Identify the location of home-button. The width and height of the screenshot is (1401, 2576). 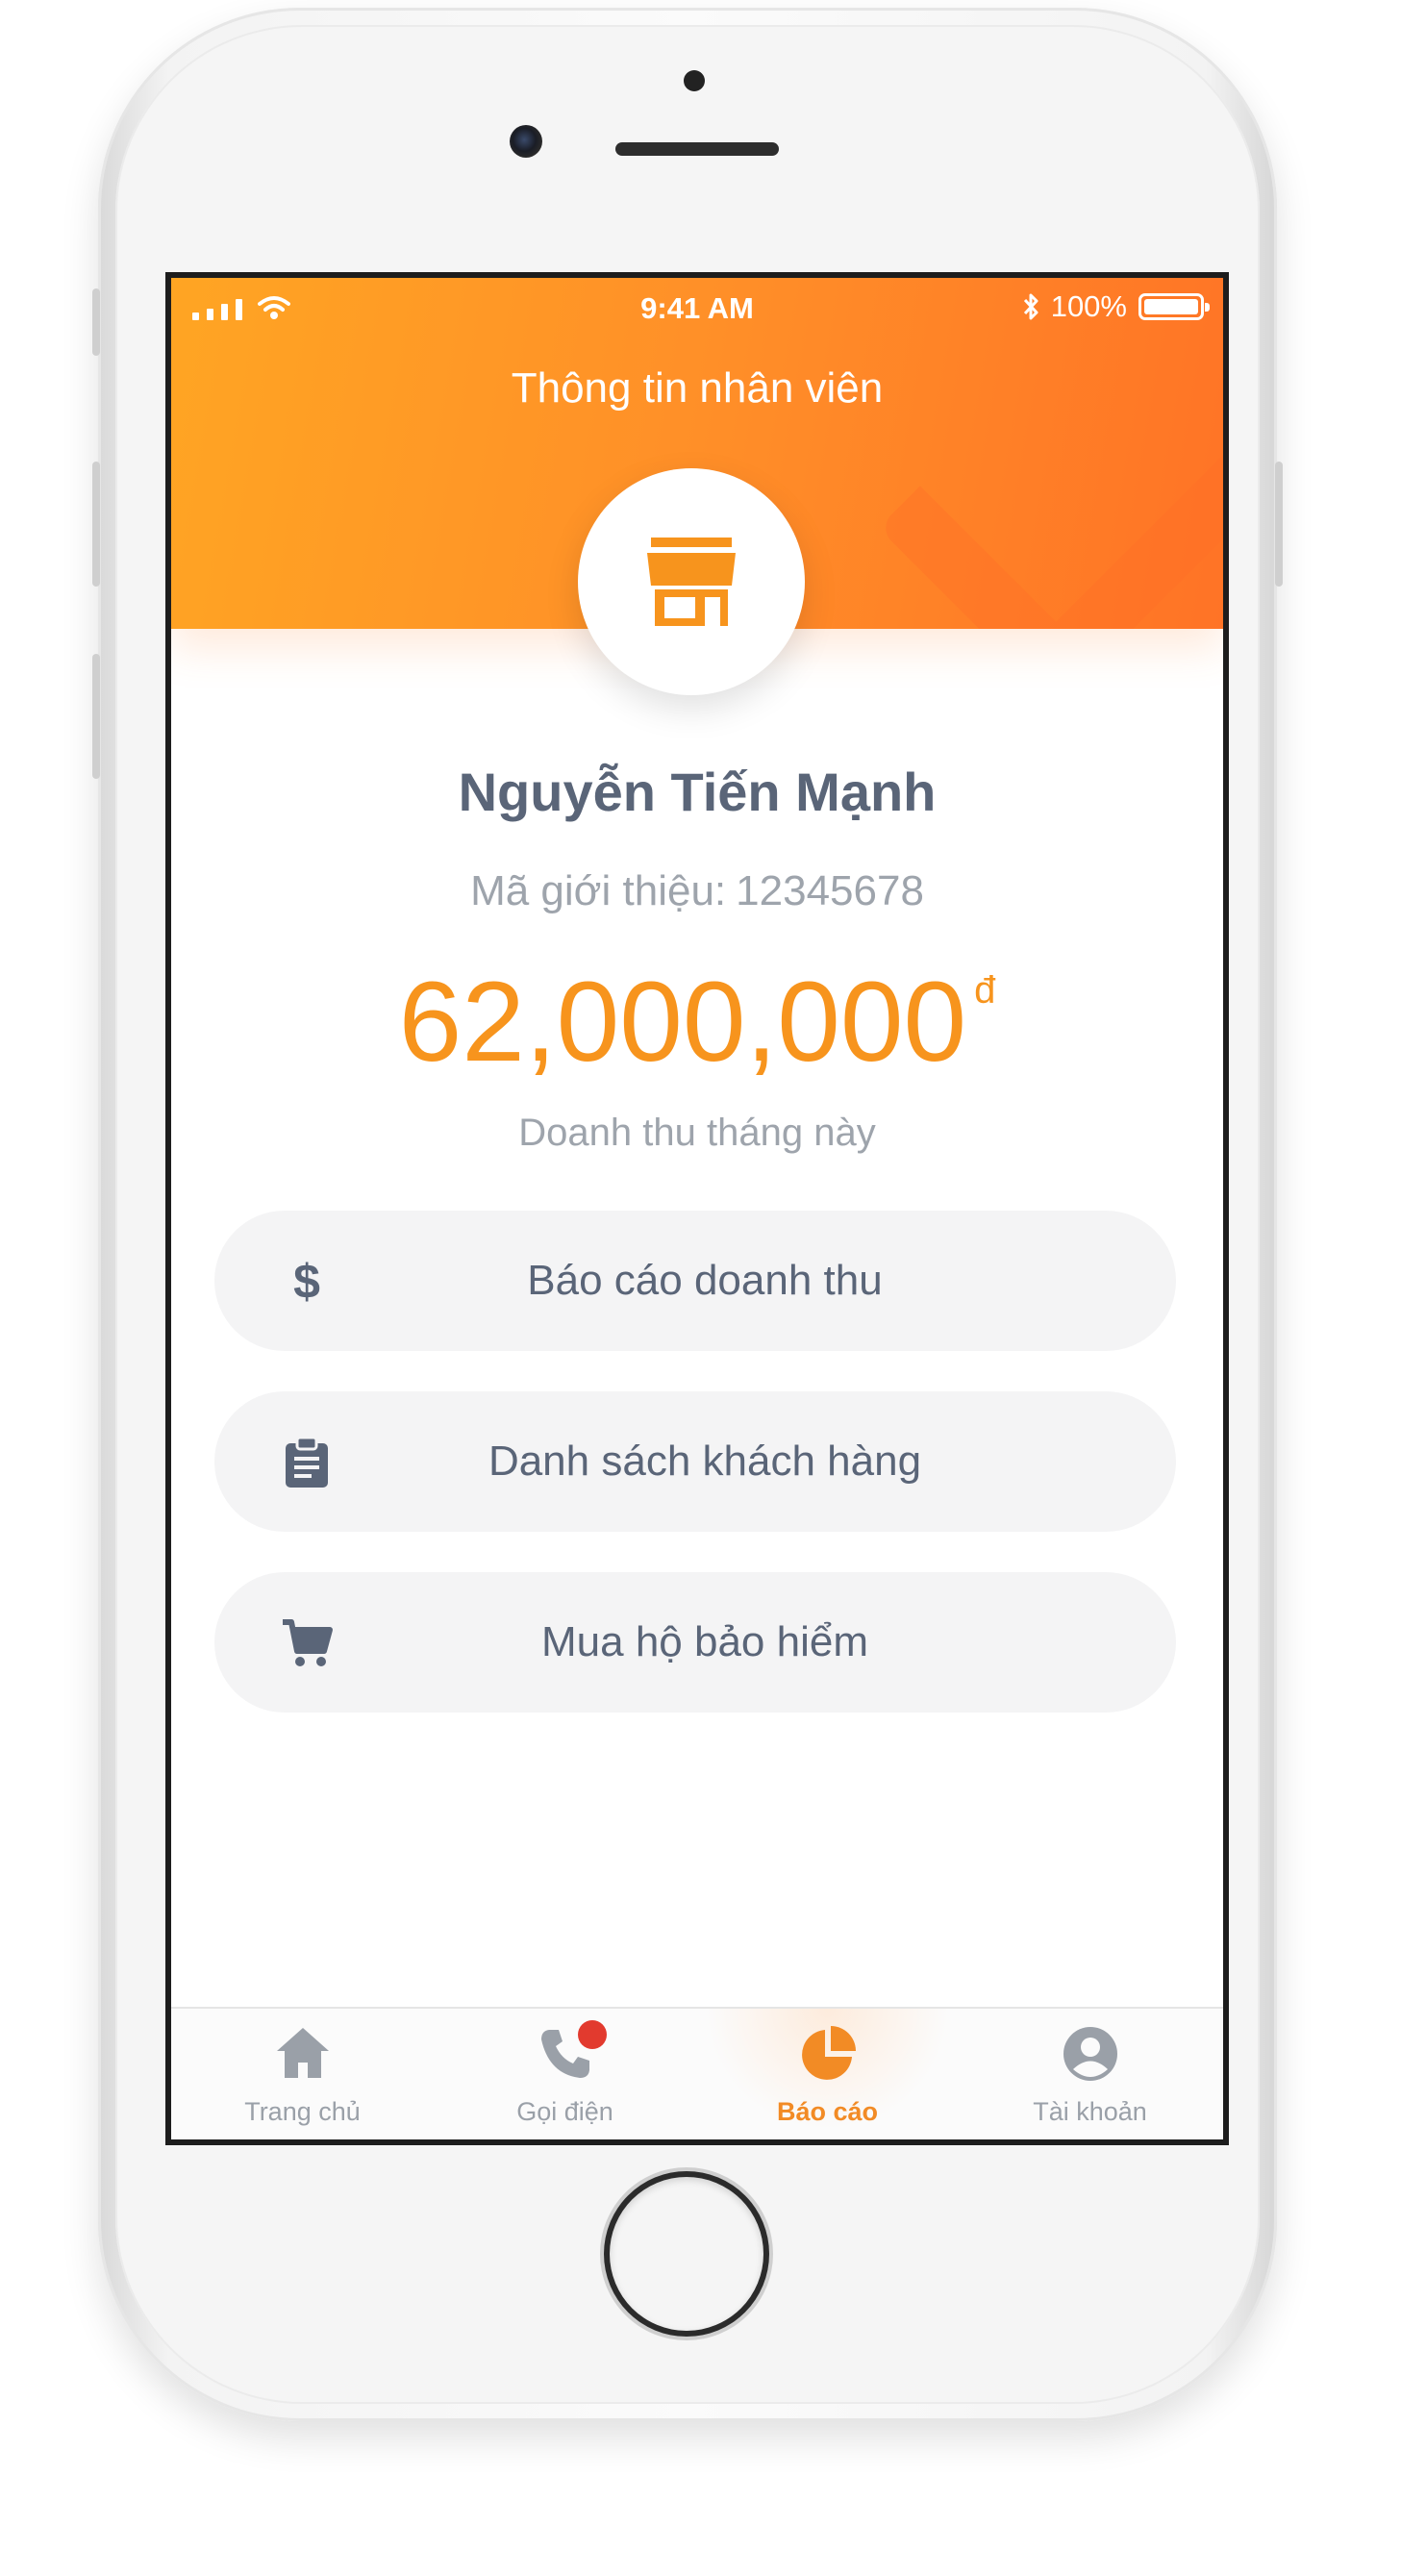
(686, 2254).